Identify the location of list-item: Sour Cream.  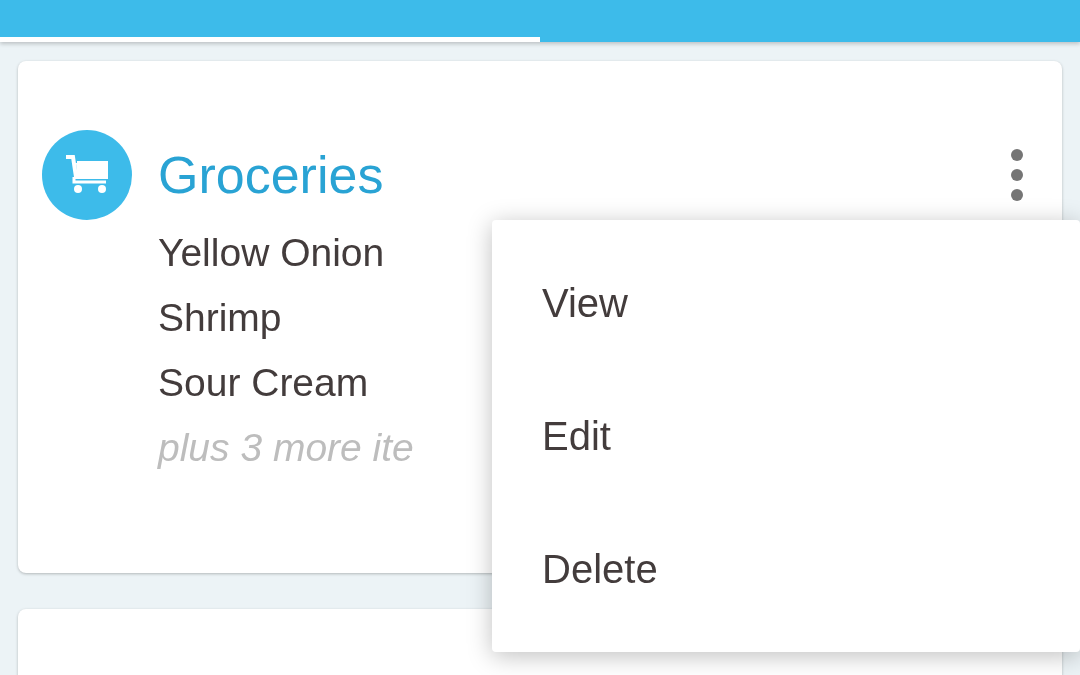
(263, 383).